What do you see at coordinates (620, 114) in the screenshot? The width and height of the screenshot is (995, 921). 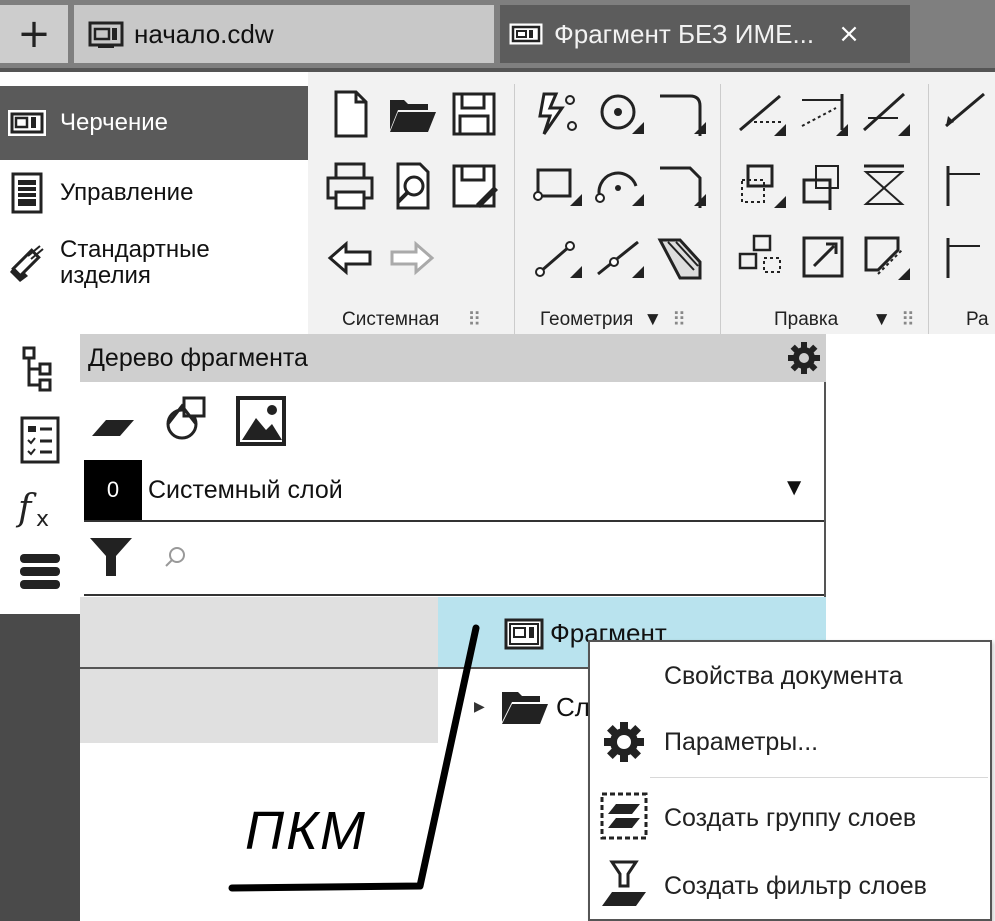 I see `circle-icon` at bounding box center [620, 114].